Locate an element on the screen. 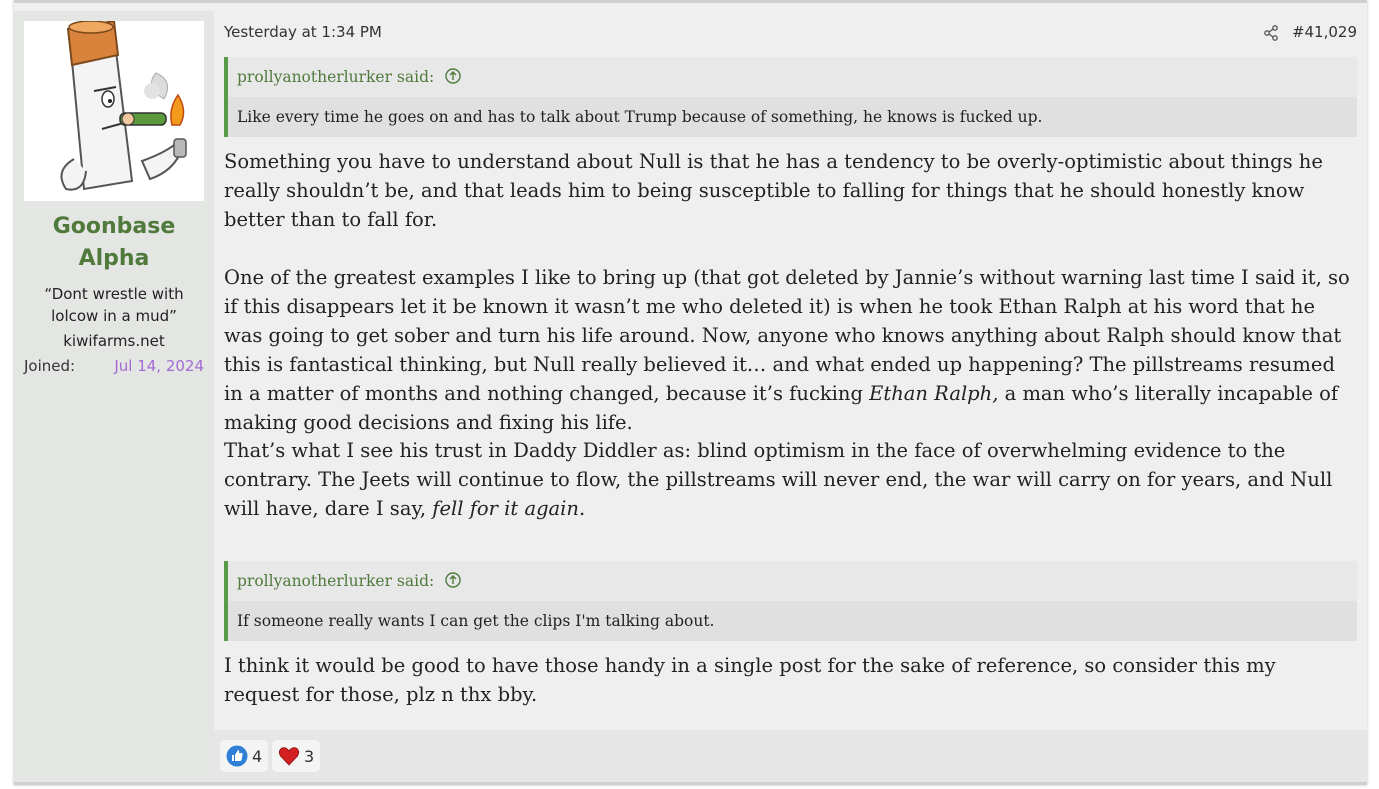 The image size is (1379, 789). username: Goonbase Alpha is located at coordinates (114, 243).